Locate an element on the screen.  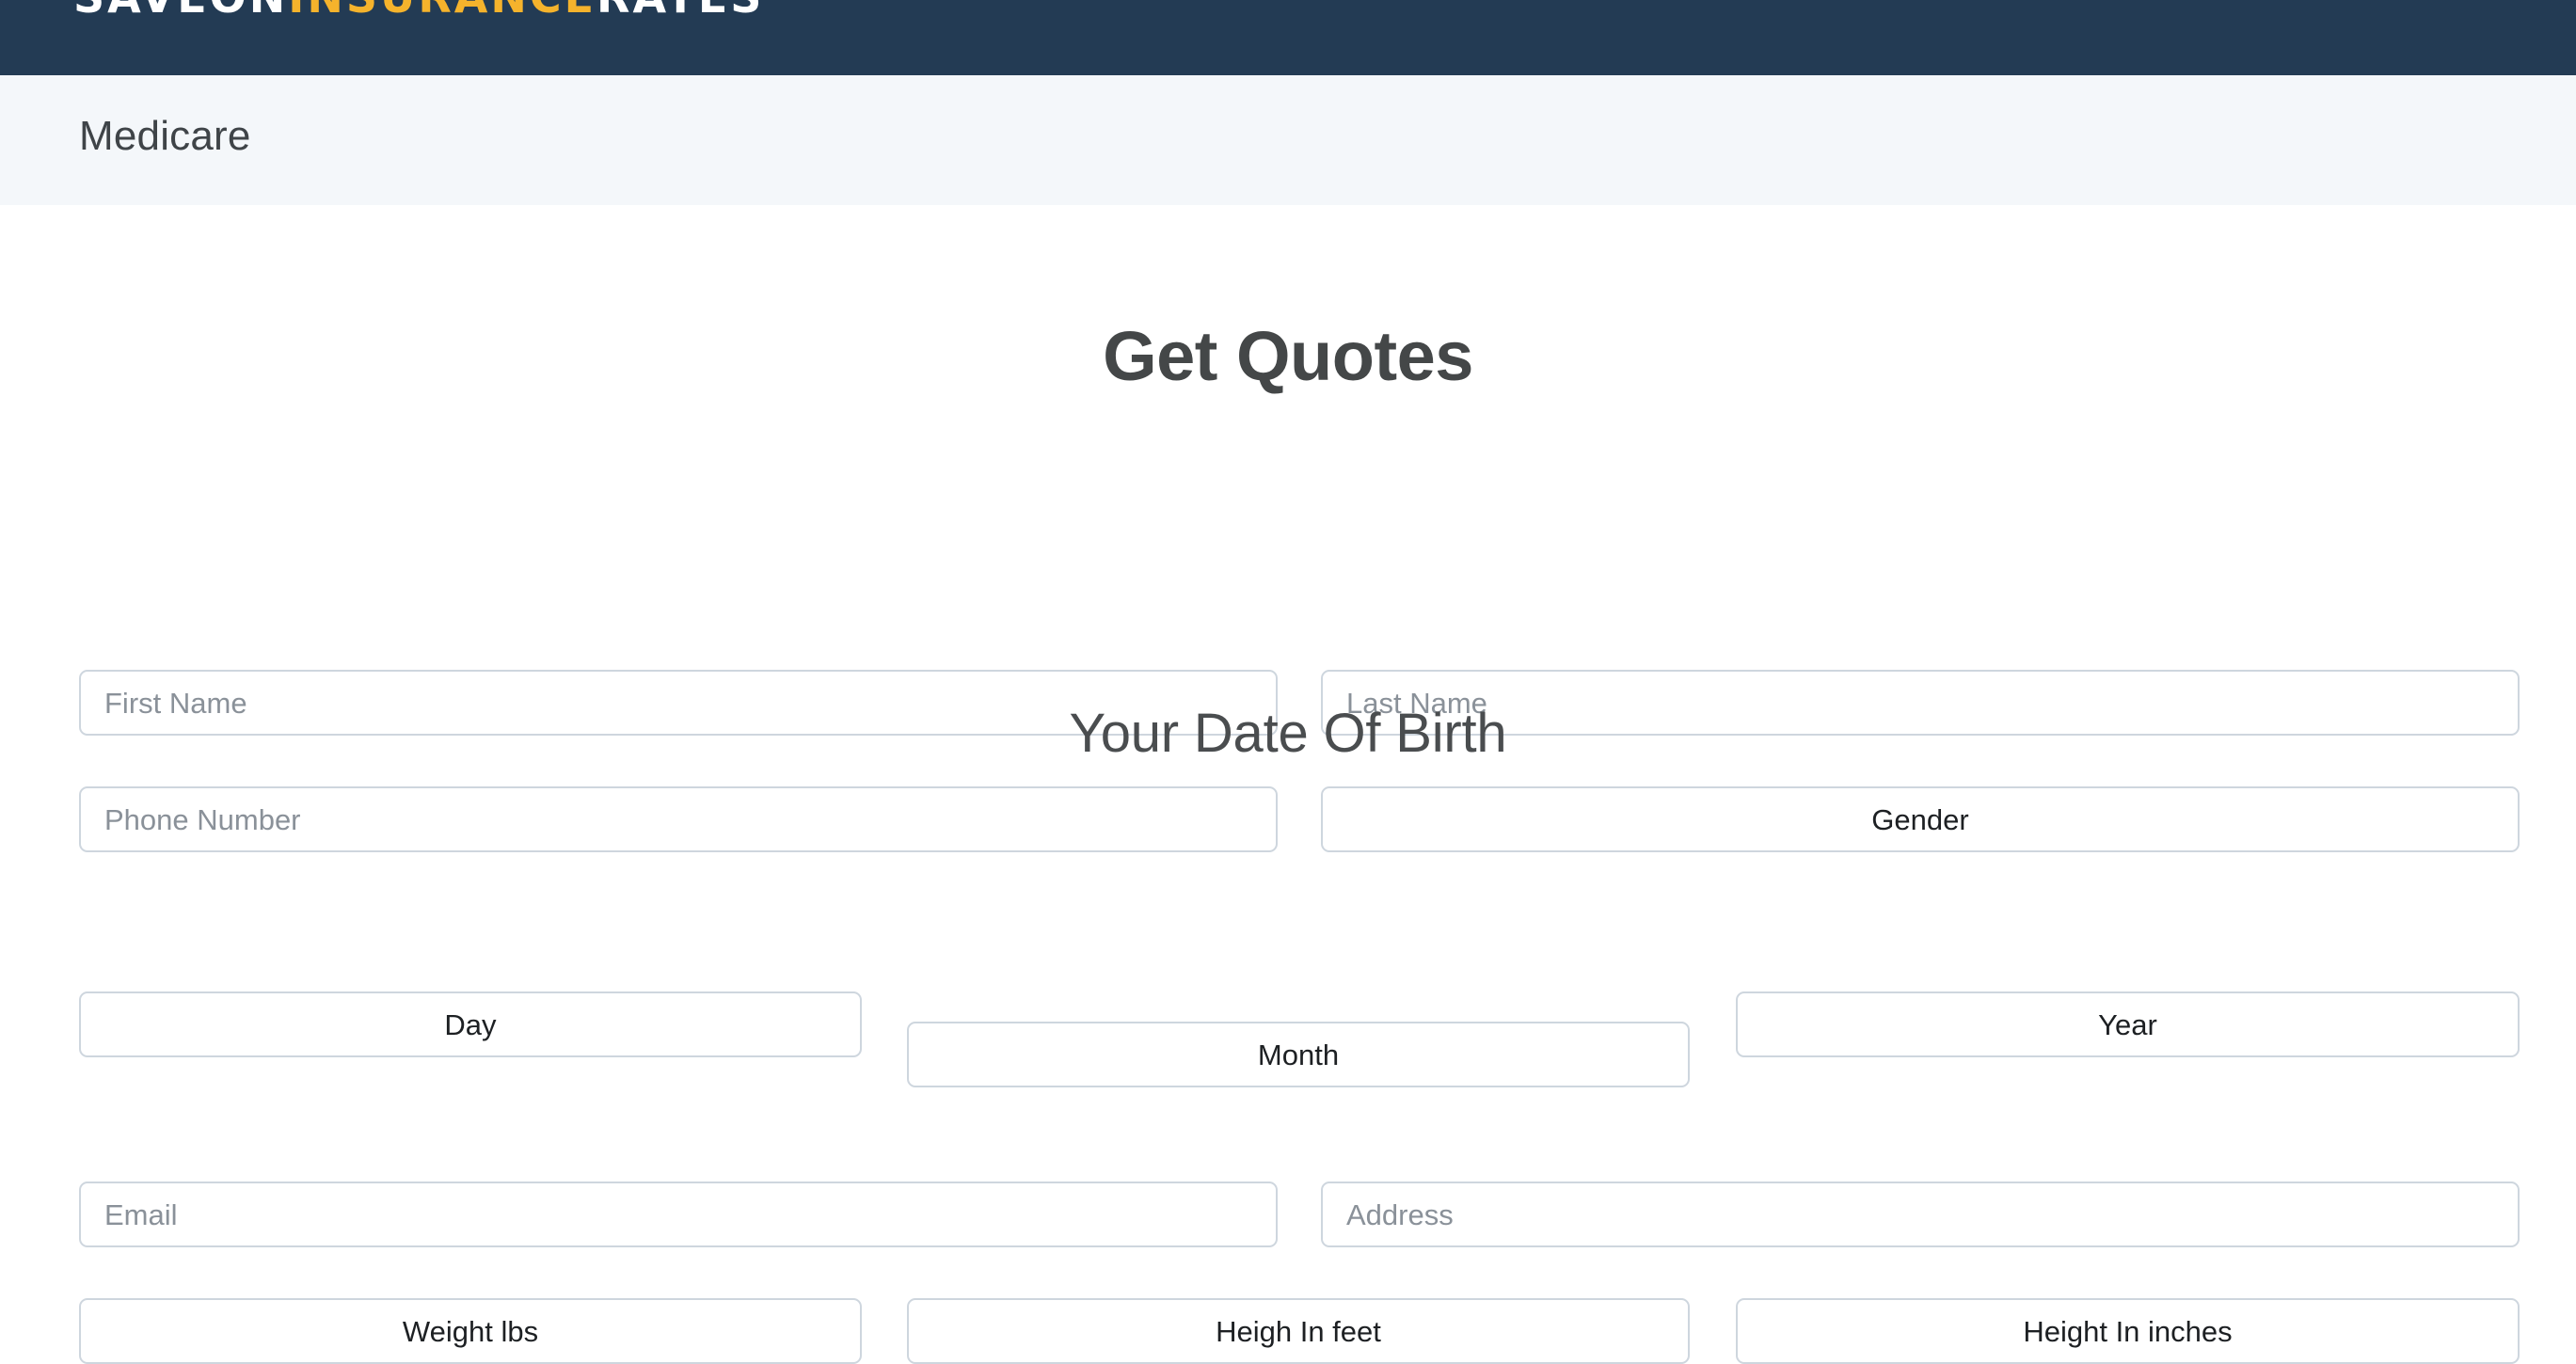
phone-number-input: Phone Number is located at coordinates (678, 819).